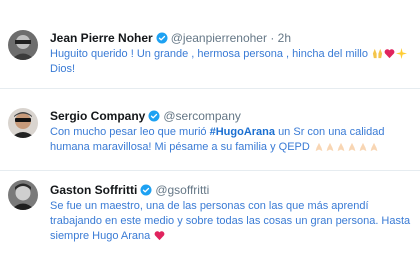 The width and height of the screenshot is (420, 280). I want to click on display-name: Gaston Soffritti, so click(93, 190).